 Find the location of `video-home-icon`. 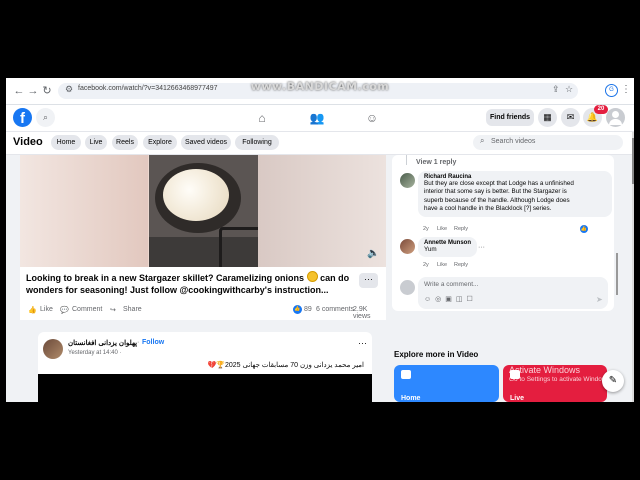

video-home-icon is located at coordinates (406, 374).